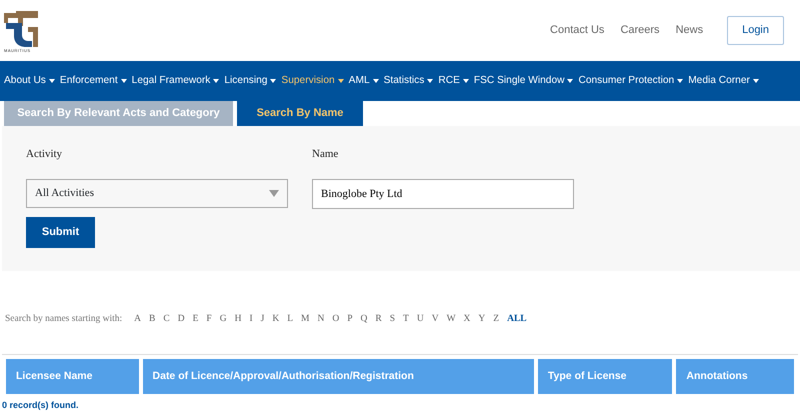  I want to click on letter-link: I, so click(251, 319).